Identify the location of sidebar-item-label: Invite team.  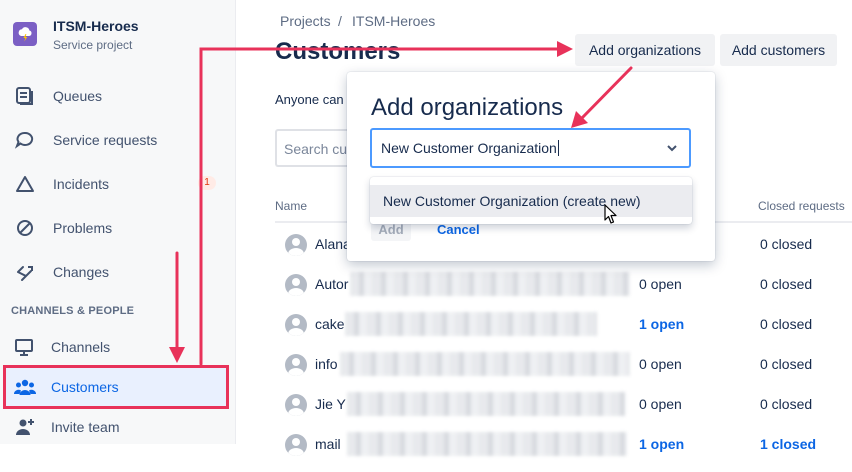
(85, 427).